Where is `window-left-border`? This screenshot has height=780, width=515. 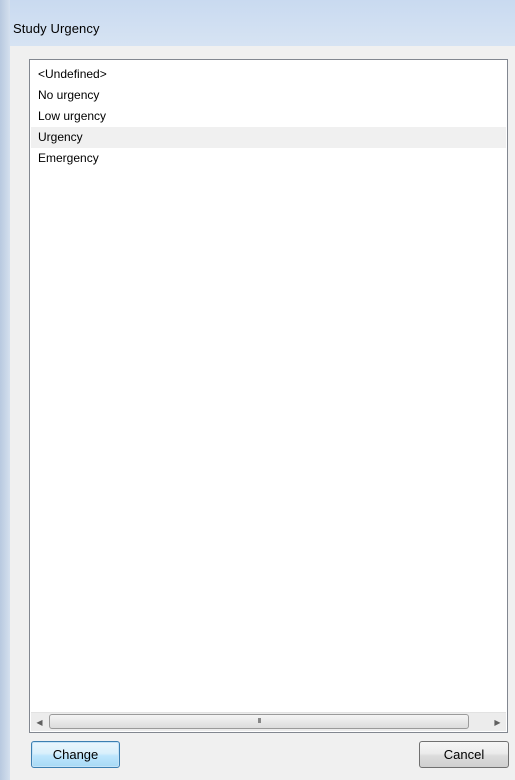
window-left-border is located at coordinates (5, 390).